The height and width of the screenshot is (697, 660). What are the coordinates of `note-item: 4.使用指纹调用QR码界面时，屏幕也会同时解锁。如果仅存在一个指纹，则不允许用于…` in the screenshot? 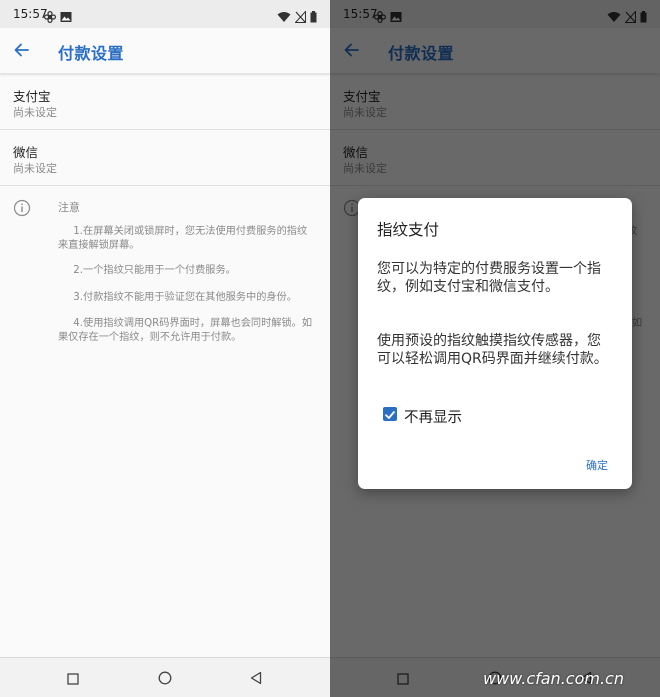 It's located at (185, 330).